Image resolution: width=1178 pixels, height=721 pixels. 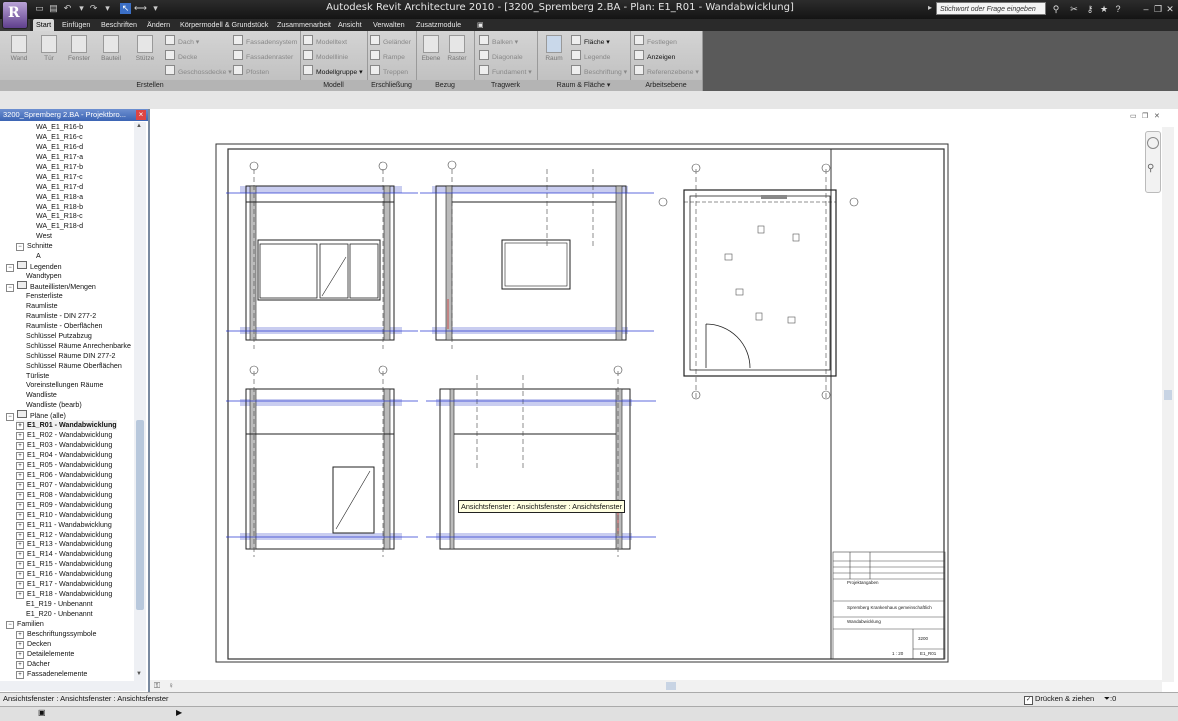 What do you see at coordinates (656, 686) in the screenshot?
I see `canvas-horizontal-scrollbar` at bounding box center [656, 686].